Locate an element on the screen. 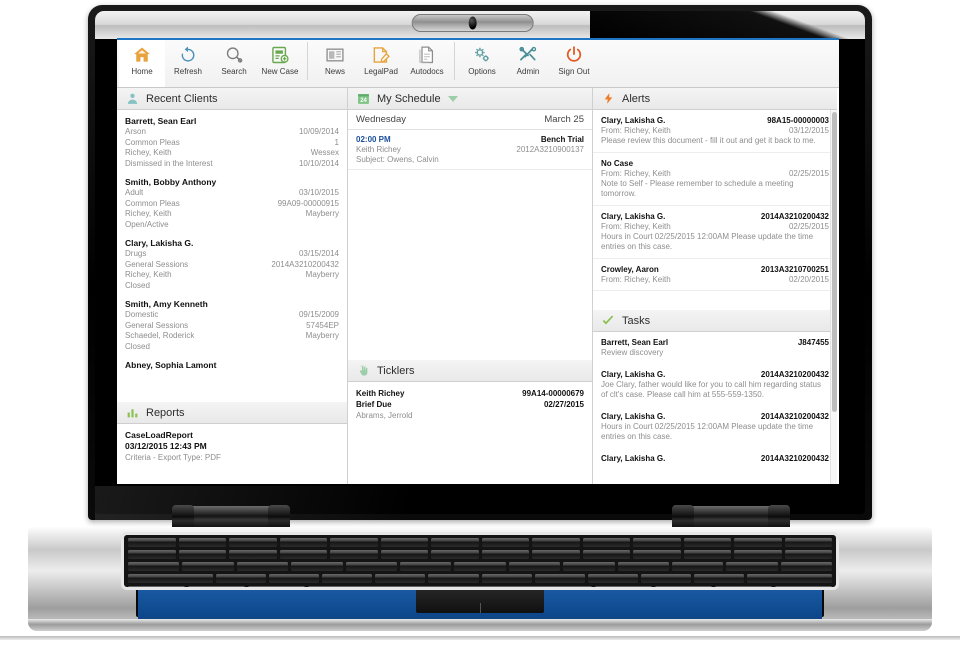 The width and height of the screenshot is (960, 648). keyboard is located at coordinates (480, 561).